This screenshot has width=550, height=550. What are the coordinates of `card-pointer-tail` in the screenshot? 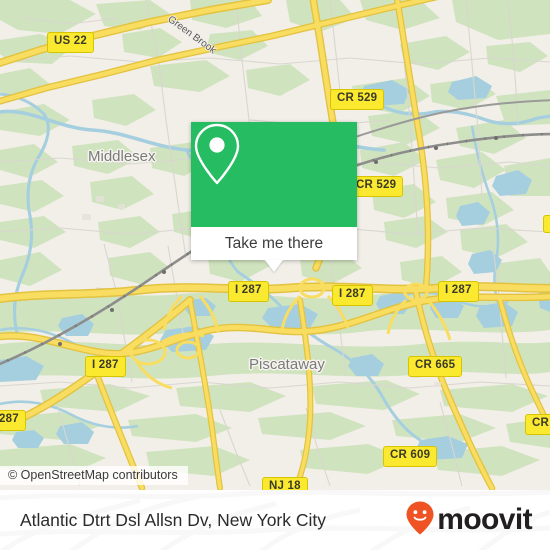 It's located at (274, 266).